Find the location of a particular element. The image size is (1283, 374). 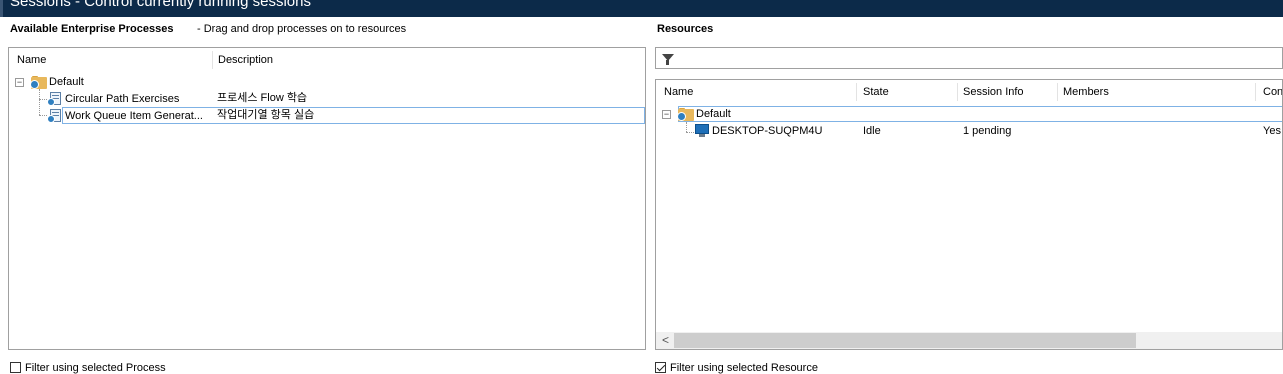

checkbox-label: Filter using selected Process is located at coordinates (95, 368).